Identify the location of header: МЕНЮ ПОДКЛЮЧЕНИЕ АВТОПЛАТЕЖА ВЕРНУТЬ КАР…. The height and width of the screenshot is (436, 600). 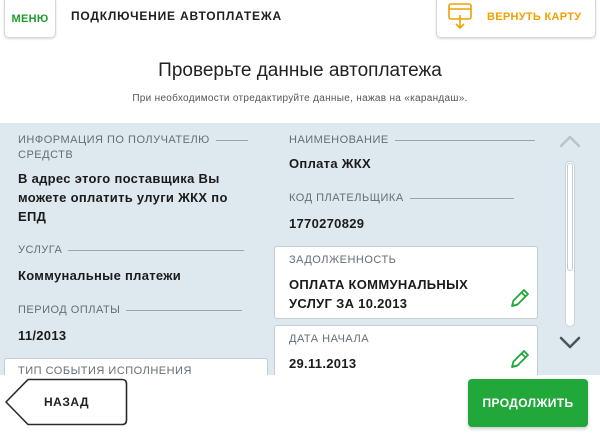
(300, 19).